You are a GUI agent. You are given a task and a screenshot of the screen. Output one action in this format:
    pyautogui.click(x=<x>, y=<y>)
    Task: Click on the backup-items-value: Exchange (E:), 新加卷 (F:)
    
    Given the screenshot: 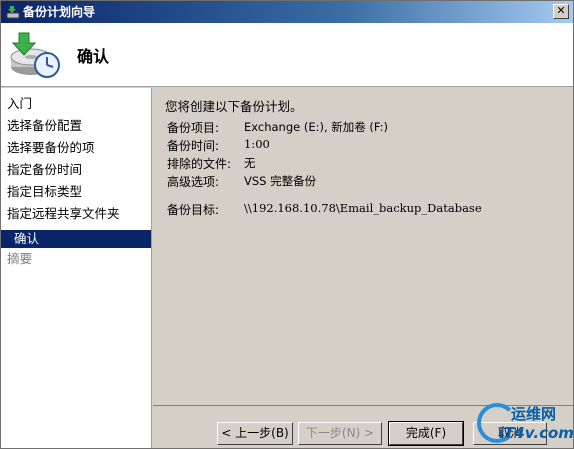 What is the action you would take?
    pyautogui.click(x=316, y=127)
    